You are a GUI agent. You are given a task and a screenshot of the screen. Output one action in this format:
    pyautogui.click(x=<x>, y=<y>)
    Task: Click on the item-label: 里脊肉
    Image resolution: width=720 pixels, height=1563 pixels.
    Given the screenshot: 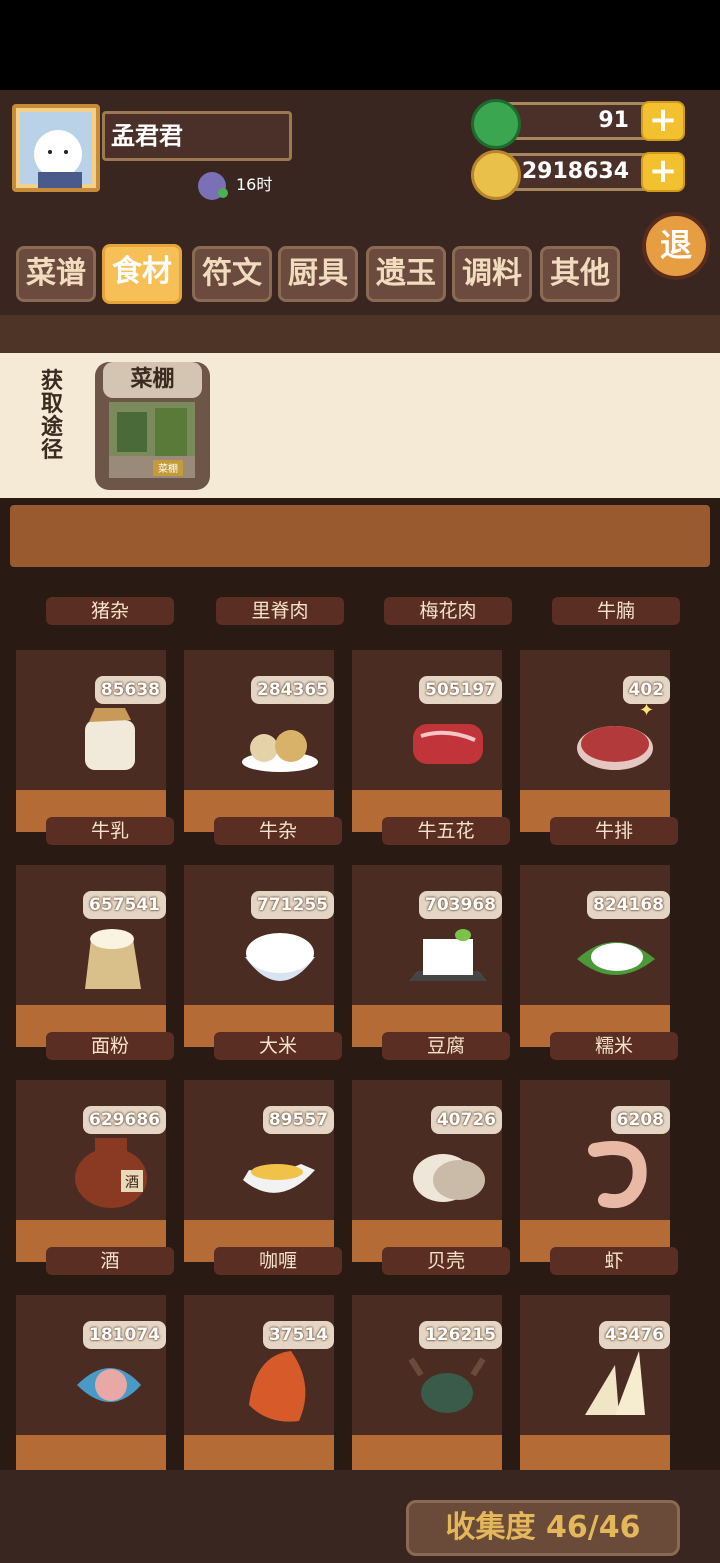 What is the action you would take?
    pyautogui.click(x=280, y=611)
    